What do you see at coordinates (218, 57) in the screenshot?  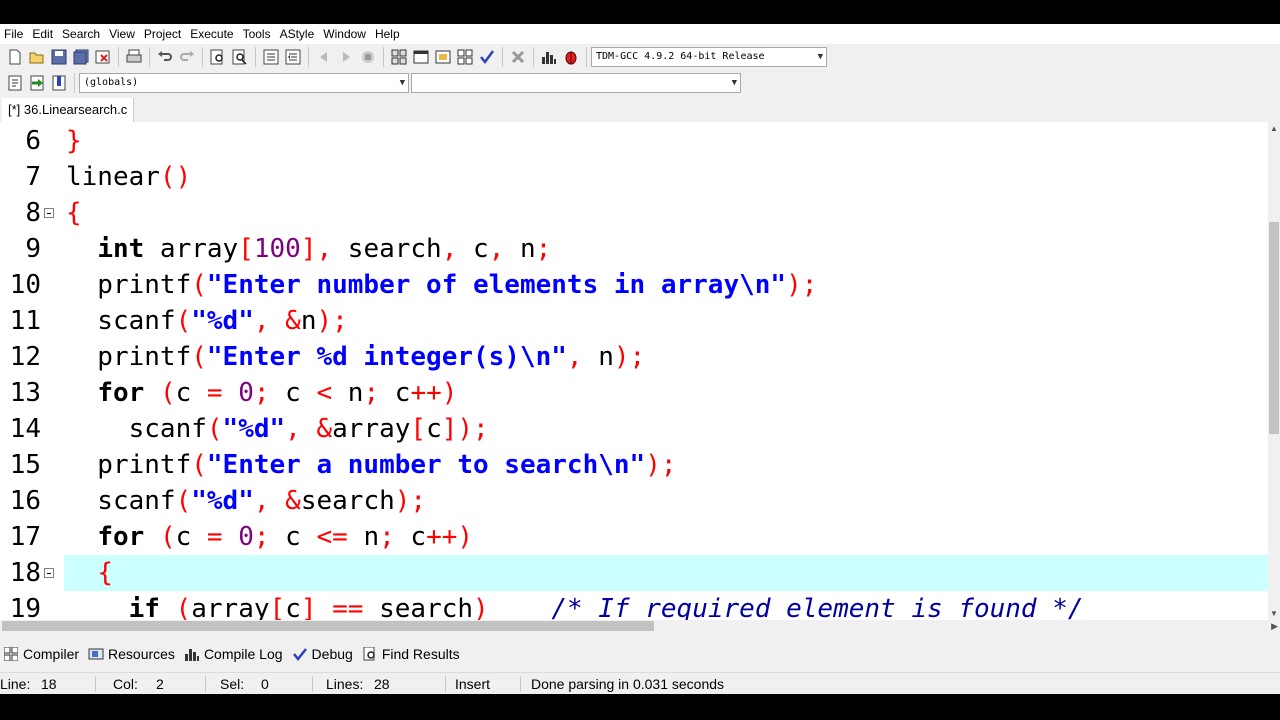 I see `find-button` at bounding box center [218, 57].